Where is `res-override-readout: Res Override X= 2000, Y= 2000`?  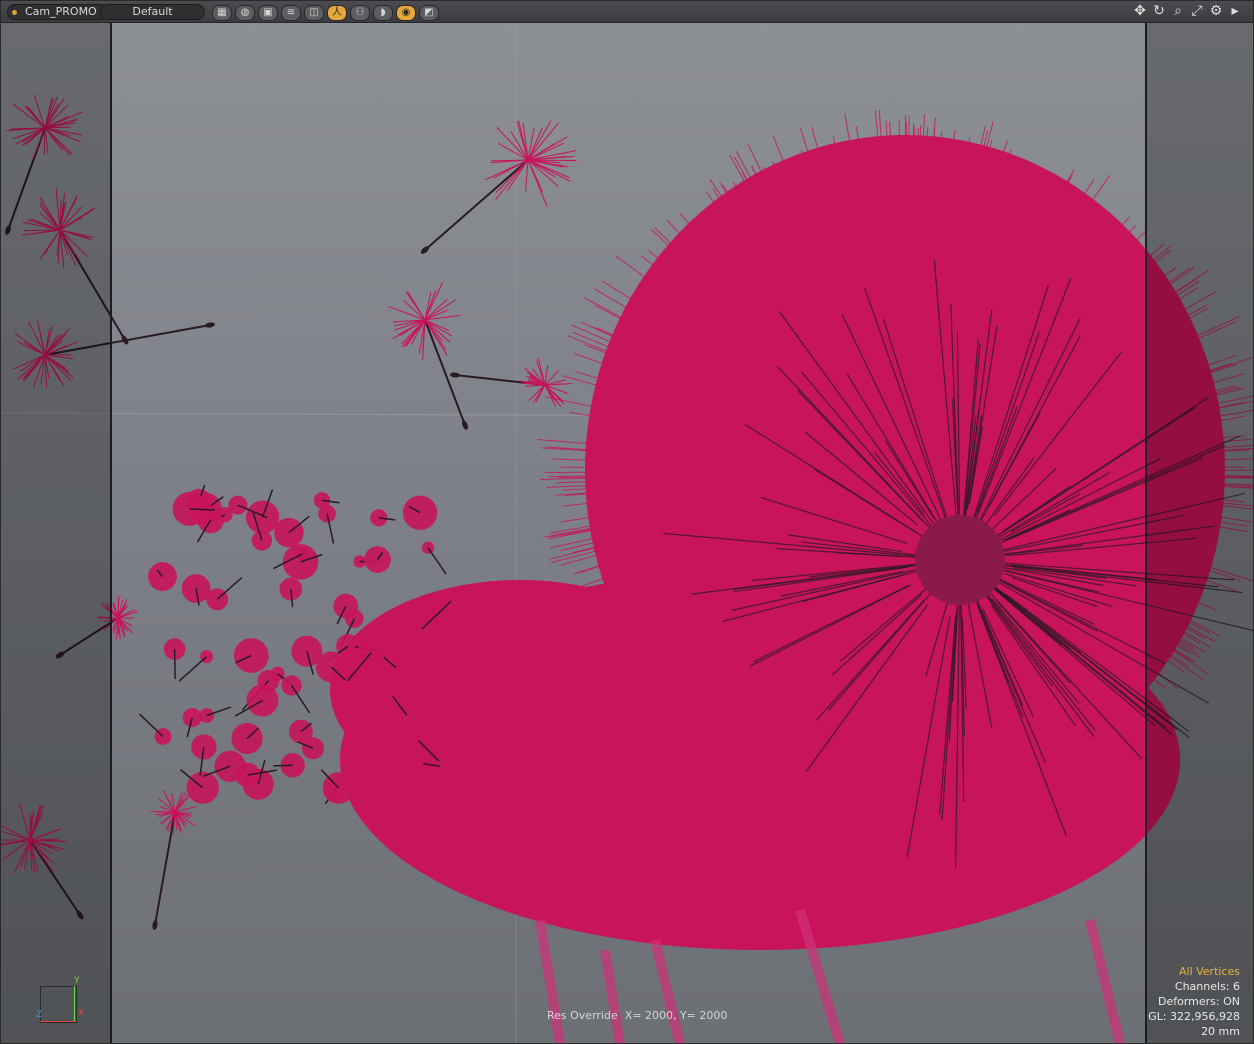 res-override-readout: Res Override X= 2000, Y= 2000 is located at coordinates (637, 1015).